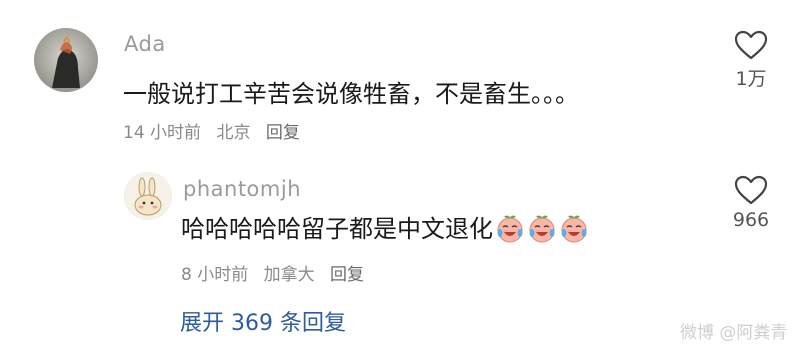  Describe the element at coordinates (351, 94) in the screenshot. I see `comment-text: 一般说打工辛苦会说像牲畜，不是畜生。。。` at that location.